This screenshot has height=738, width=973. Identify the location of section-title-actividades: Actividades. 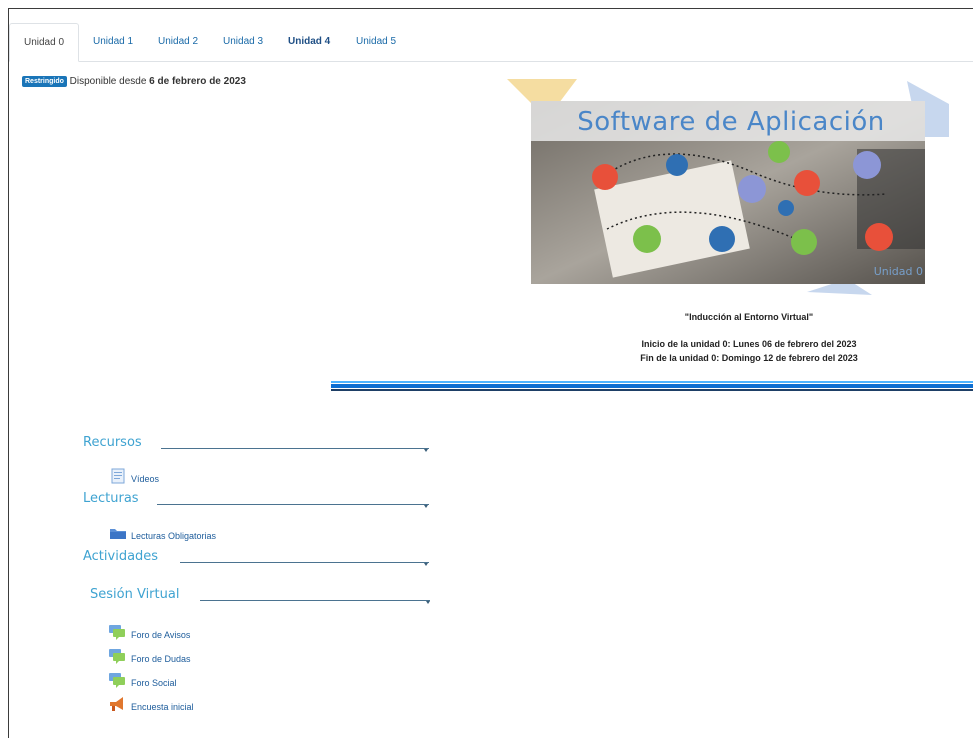
(121, 556).